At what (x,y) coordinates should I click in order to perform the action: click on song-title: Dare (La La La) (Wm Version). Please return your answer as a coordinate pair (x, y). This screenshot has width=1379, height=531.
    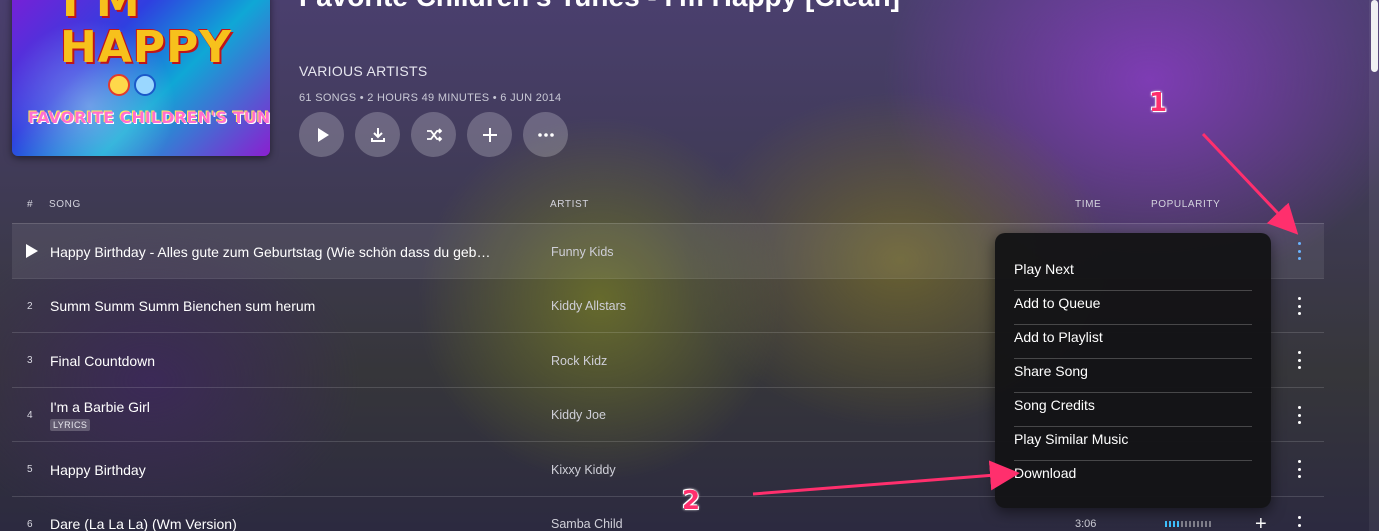
    Looking at the image, I should click on (143, 523).